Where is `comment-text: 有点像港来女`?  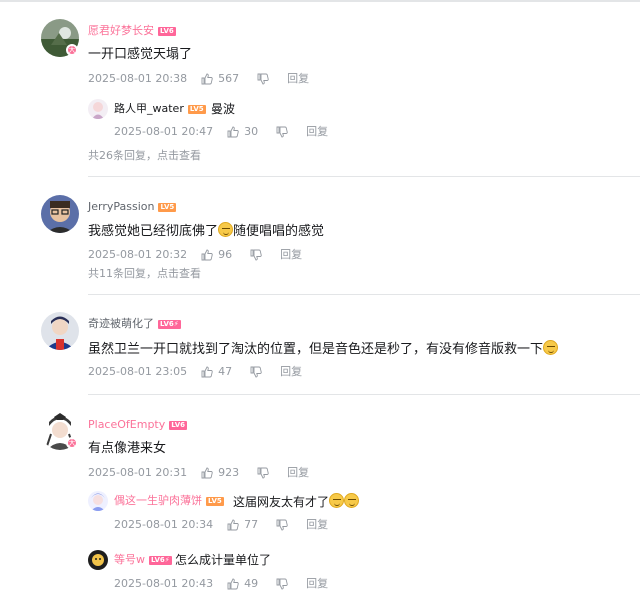 comment-text: 有点像港来女 is located at coordinates (127, 448).